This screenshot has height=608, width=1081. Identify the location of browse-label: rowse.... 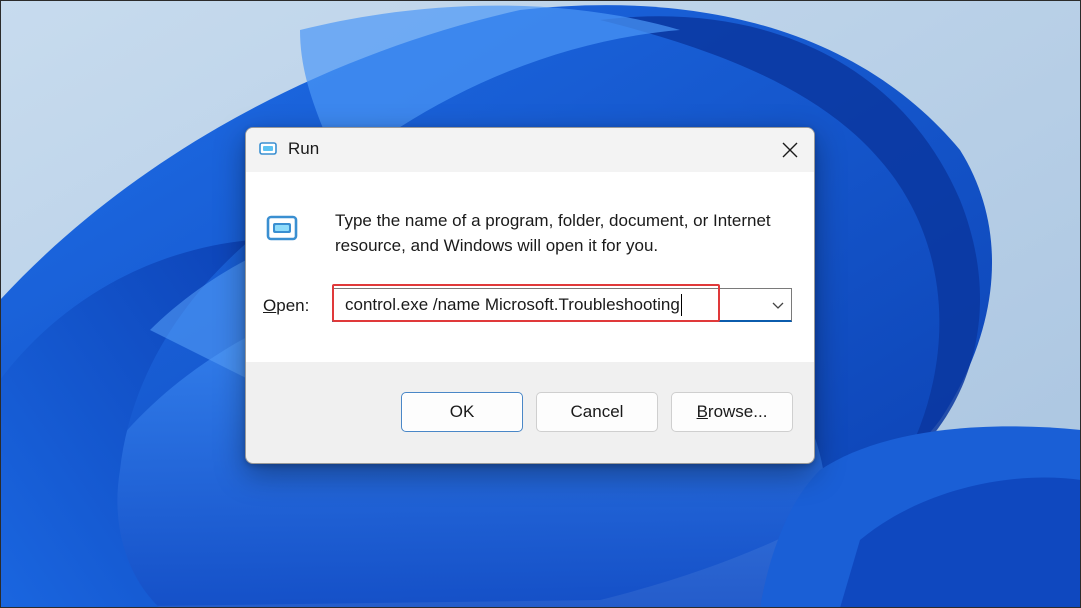
(737, 411).